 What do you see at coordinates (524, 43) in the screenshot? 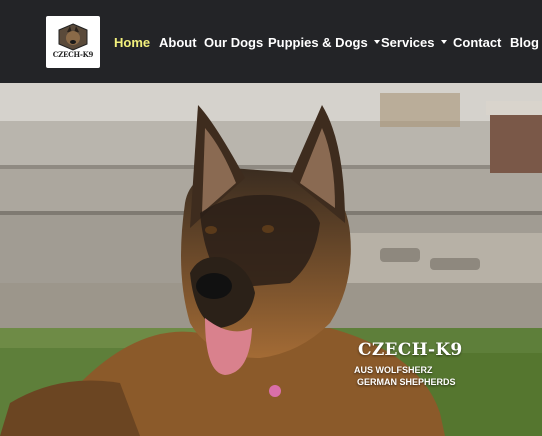
I see `nav-blog: Blog` at bounding box center [524, 43].